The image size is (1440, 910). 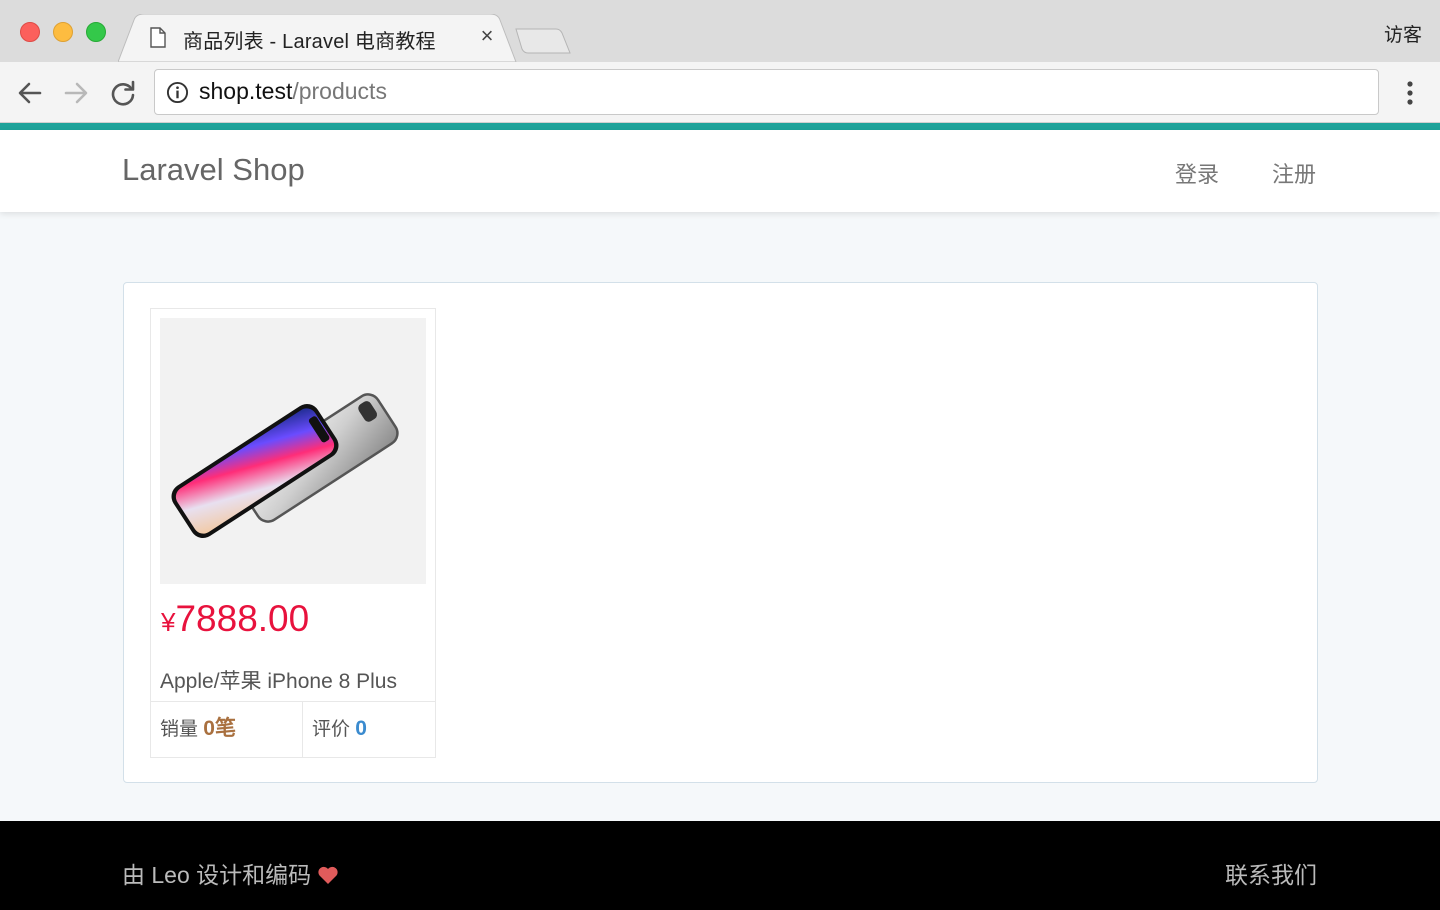 What do you see at coordinates (720, 126) in the screenshot?
I see `accent-bar` at bounding box center [720, 126].